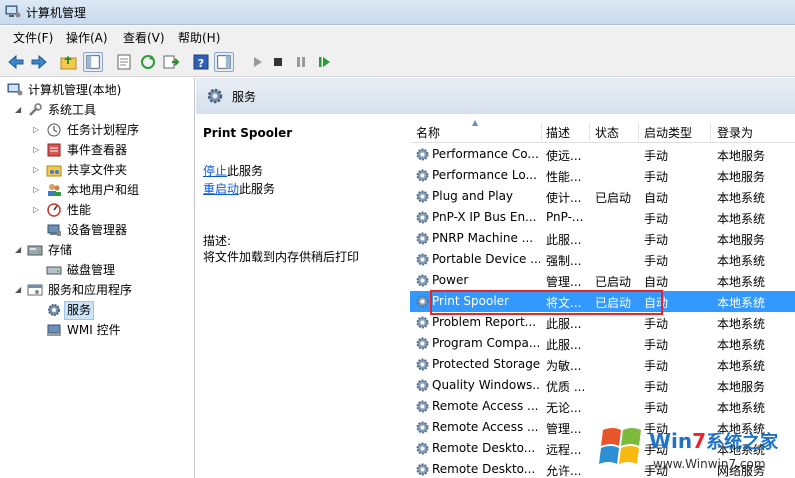 The height and width of the screenshot is (478, 795). Describe the element at coordinates (201, 62) in the screenshot. I see `help-icon: ?` at that location.